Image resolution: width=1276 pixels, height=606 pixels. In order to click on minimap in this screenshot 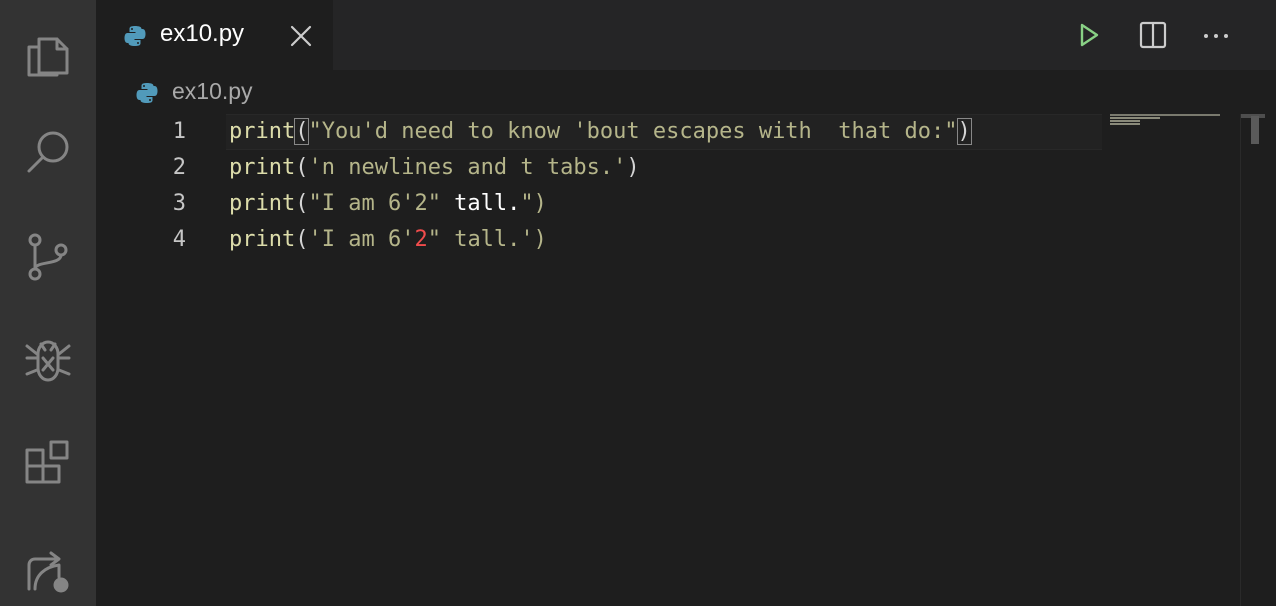, I will do `click(1175, 124)`.